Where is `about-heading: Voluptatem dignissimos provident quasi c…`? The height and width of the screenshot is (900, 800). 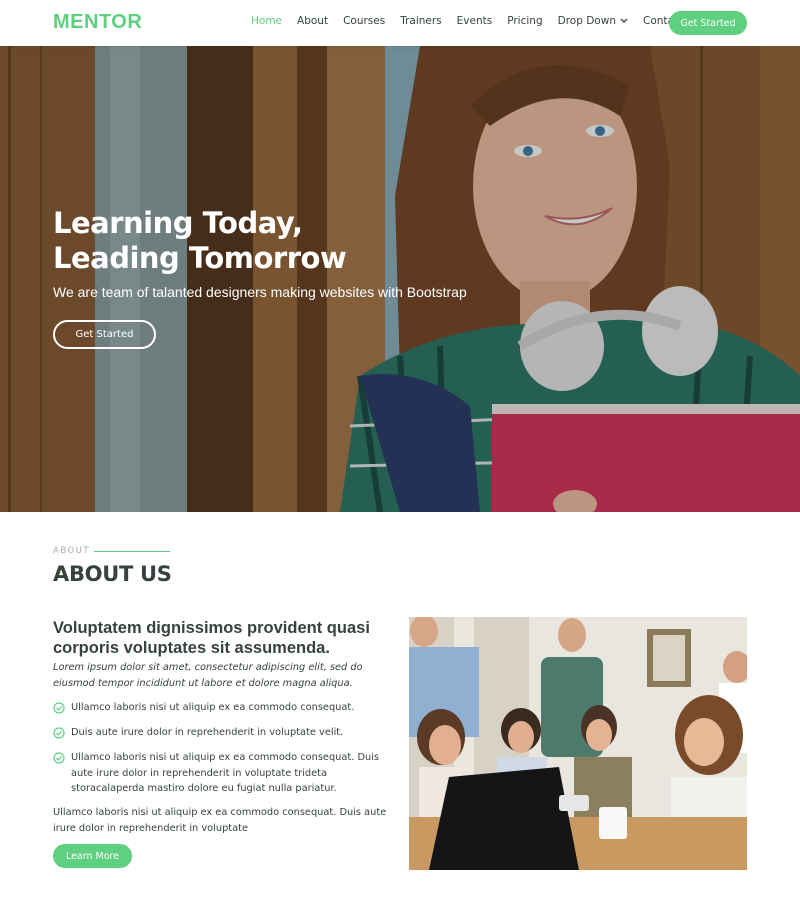
about-heading: Voluptatem dignissimos provident quasi c… is located at coordinates (211, 638).